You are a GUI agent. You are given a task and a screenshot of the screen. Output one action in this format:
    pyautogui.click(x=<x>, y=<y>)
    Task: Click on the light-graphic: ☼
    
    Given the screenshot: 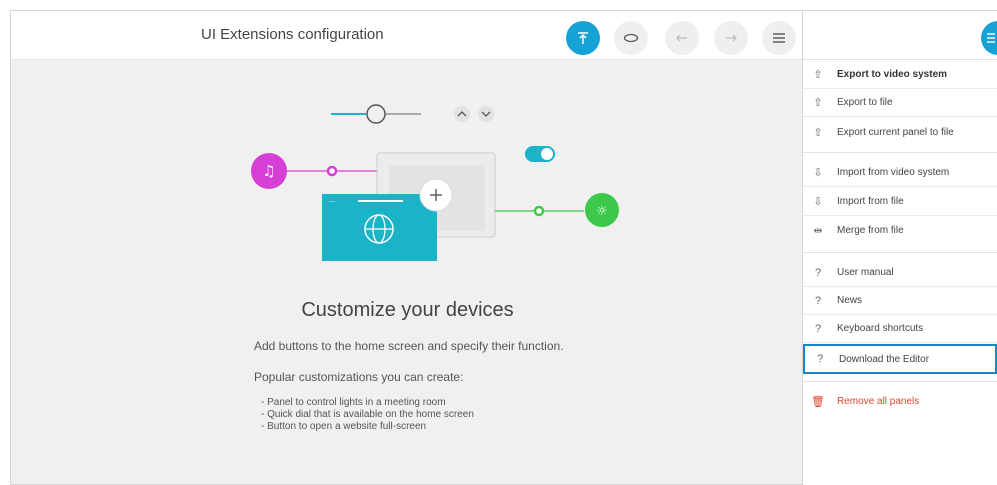 What is the action you would take?
    pyautogui.click(x=557, y=210)
    